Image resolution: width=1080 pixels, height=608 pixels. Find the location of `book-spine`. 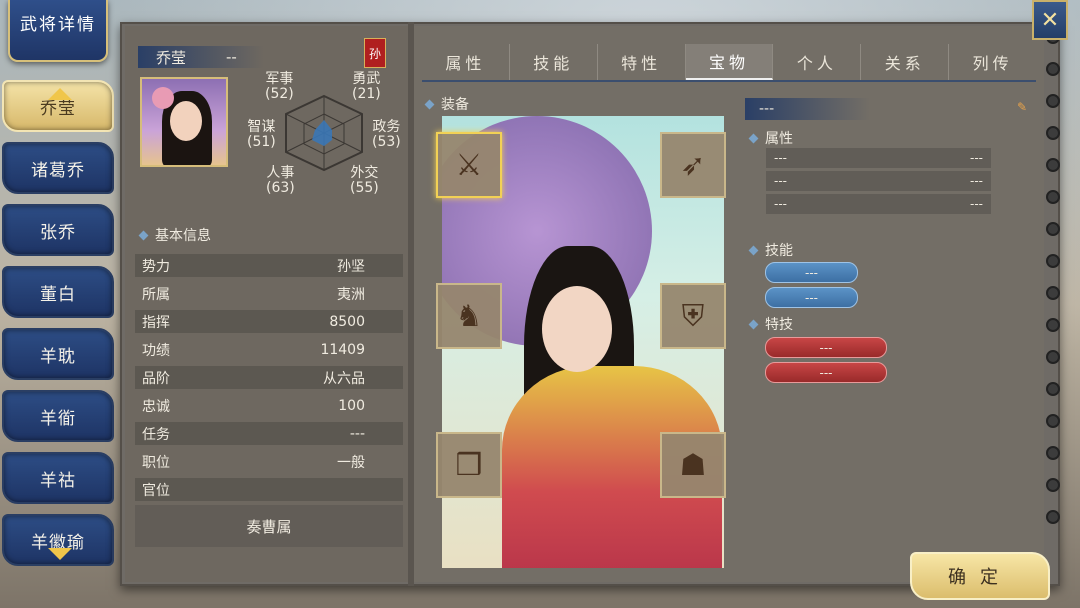

book-spine is located at coordinates (411, 304).